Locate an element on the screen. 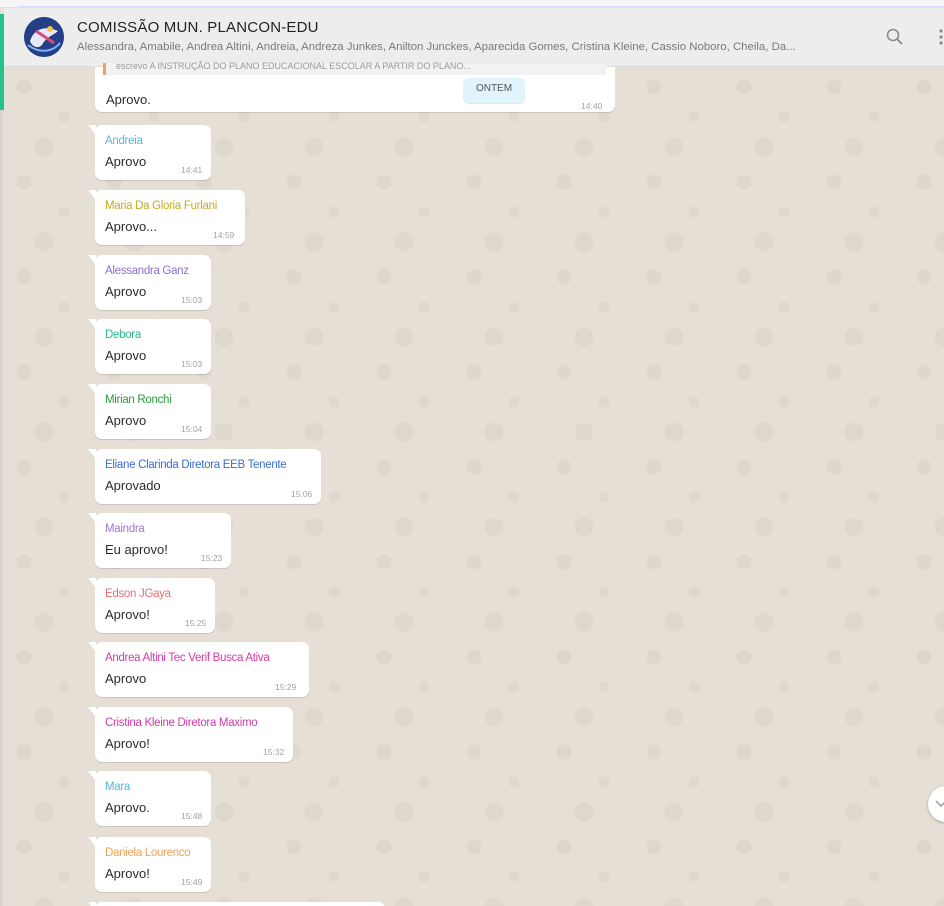  message-sender: Eliane Clarinda Diretora EEB Tenente is located at coordinates (196, 465).